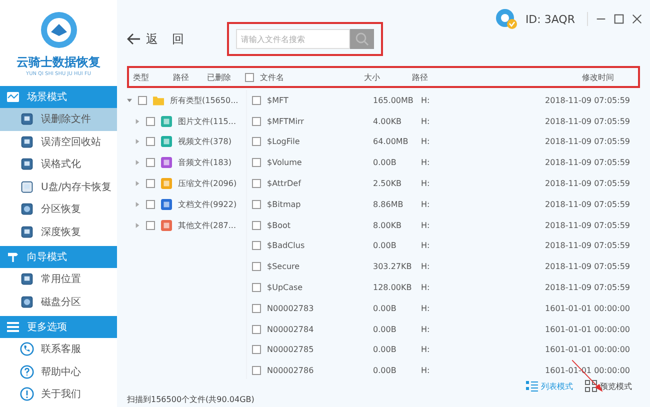 The image size is (650, 407). Describe the element at coordinates (166, 162) in the screenshot. I see `music-file-icon` at that location.